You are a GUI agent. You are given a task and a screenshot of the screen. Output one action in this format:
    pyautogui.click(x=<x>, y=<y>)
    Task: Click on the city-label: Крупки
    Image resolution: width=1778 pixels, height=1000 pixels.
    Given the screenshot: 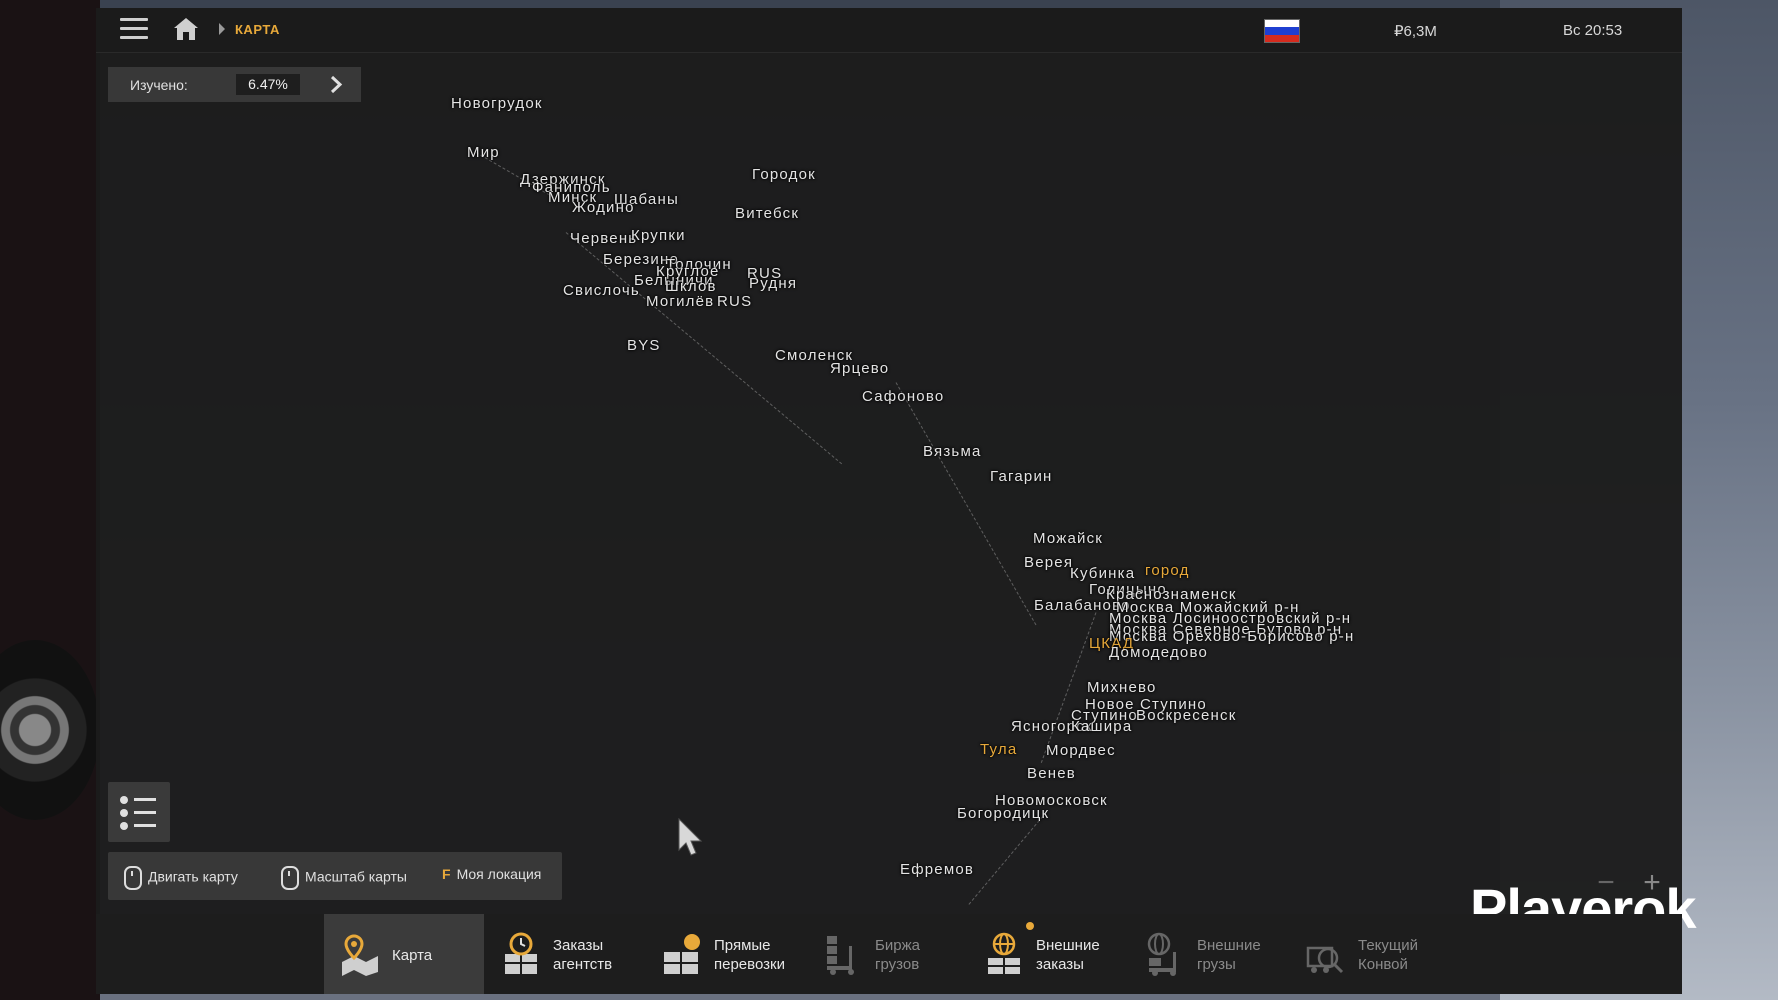 What is the action you would take?
    pyautogui.click(x=658, y=235)
    